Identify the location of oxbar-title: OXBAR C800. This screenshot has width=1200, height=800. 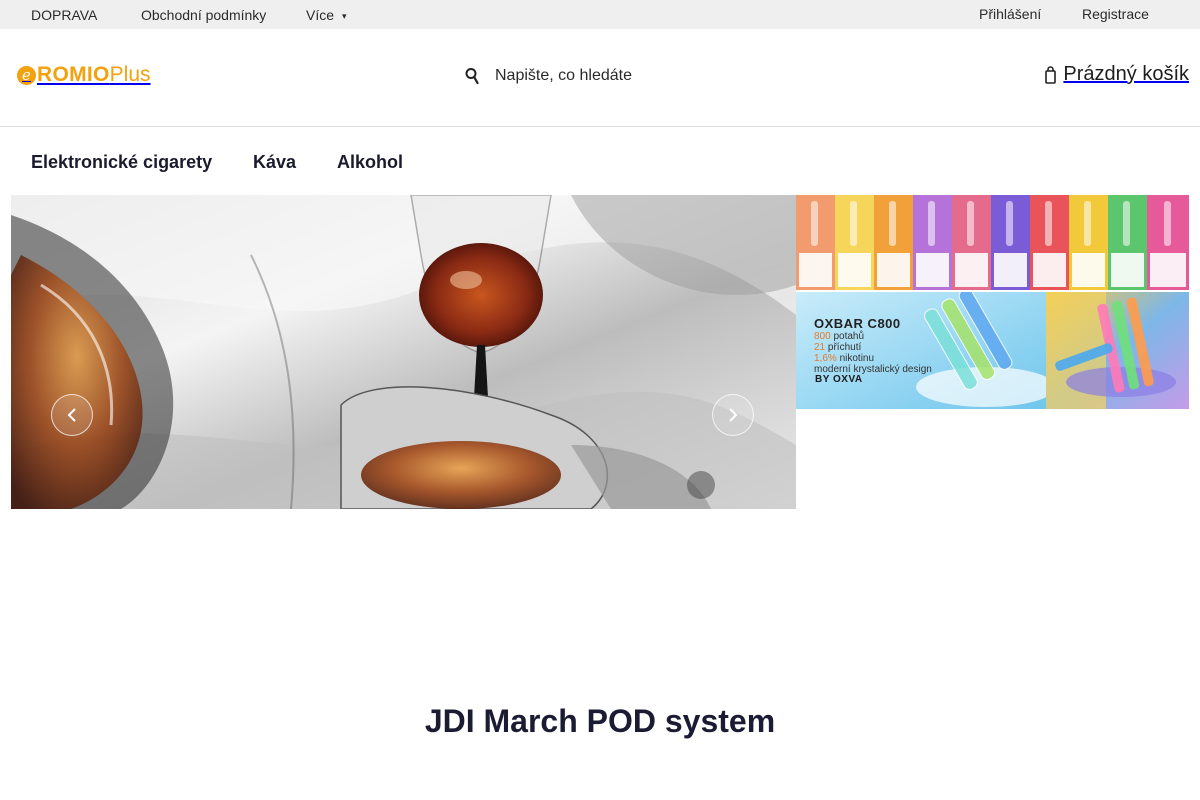
(857, 323).